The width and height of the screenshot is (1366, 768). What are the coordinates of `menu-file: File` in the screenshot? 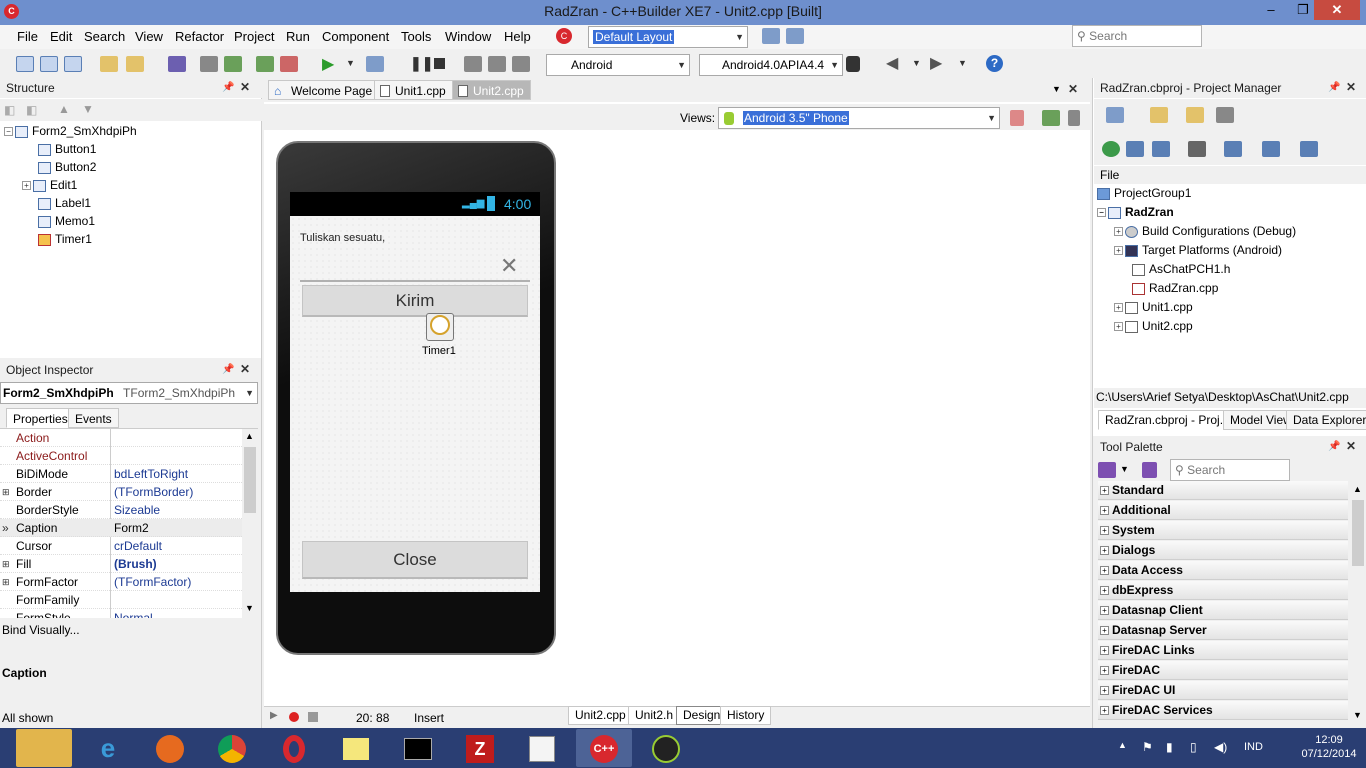 It's located at (27, 36).